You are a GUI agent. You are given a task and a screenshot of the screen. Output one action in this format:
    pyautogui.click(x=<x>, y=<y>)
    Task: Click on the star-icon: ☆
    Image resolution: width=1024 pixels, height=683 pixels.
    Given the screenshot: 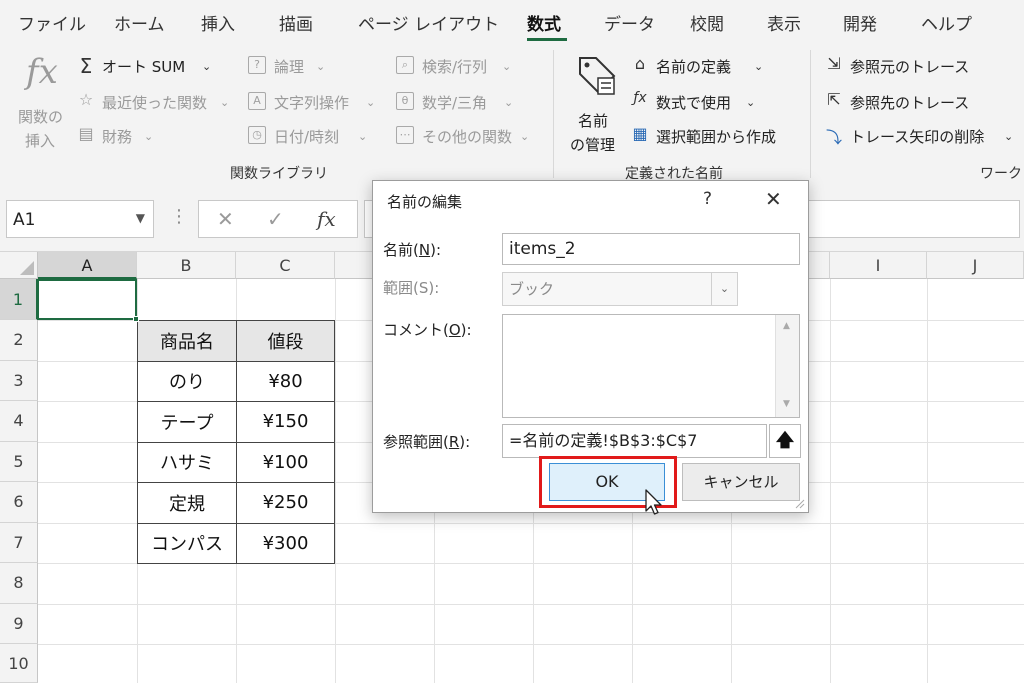 What is the action you would take?
    pyautogui.click(x=86, y=99)
    